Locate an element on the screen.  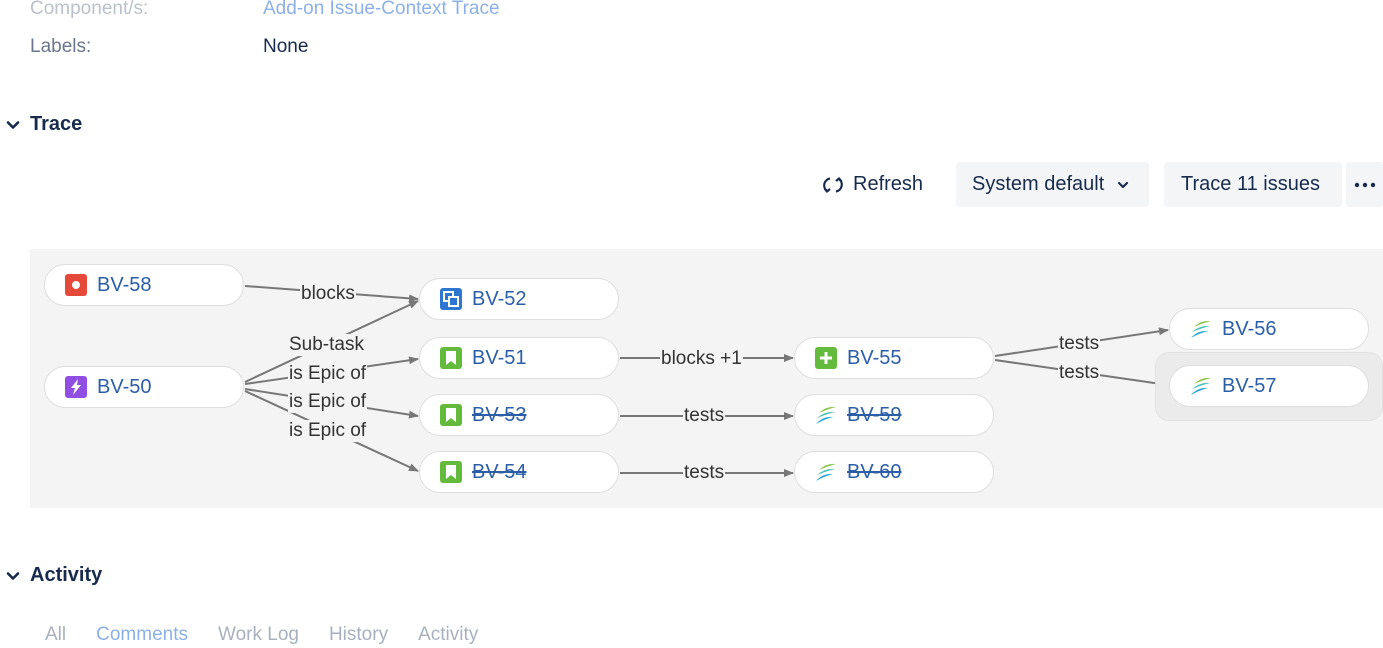
edge-label: blocks +1 is located at coordinates (701, 359).